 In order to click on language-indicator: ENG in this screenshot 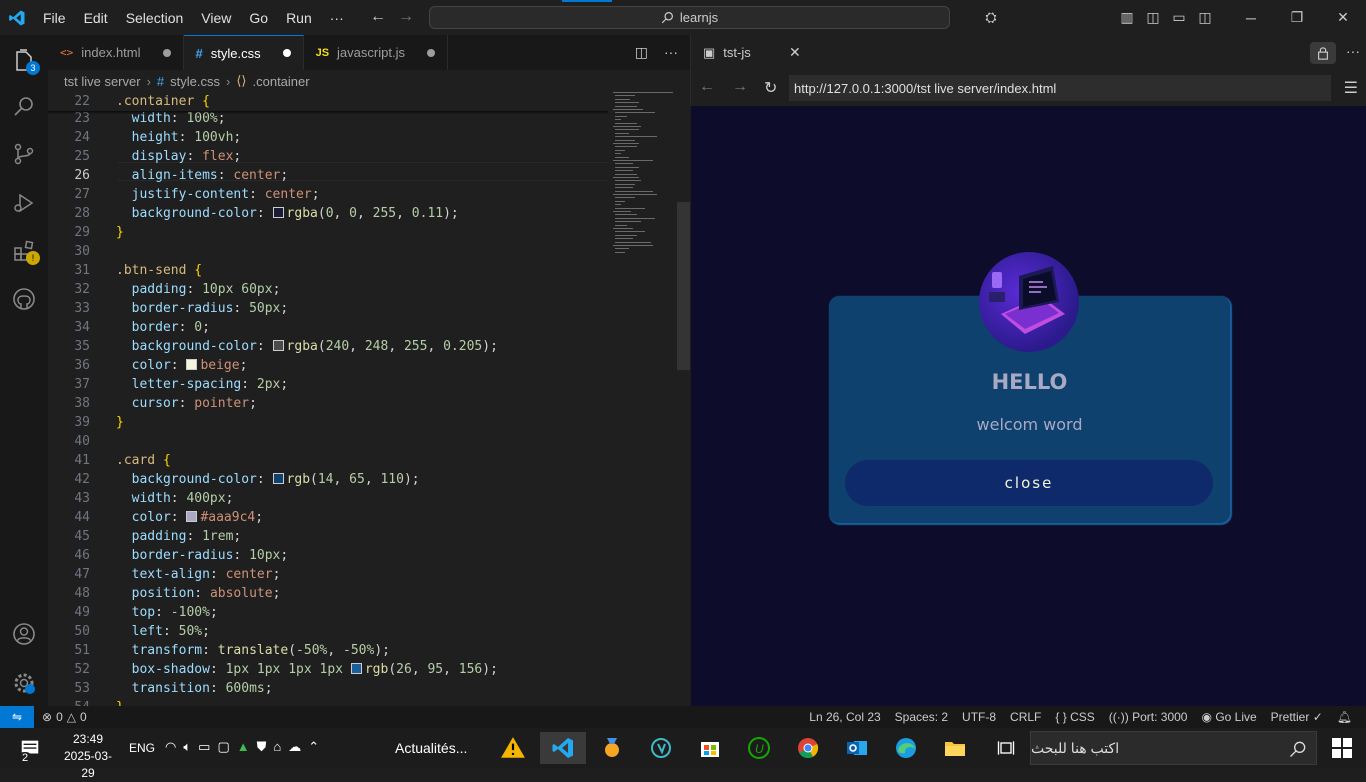, I will do `click(142, 748)`.